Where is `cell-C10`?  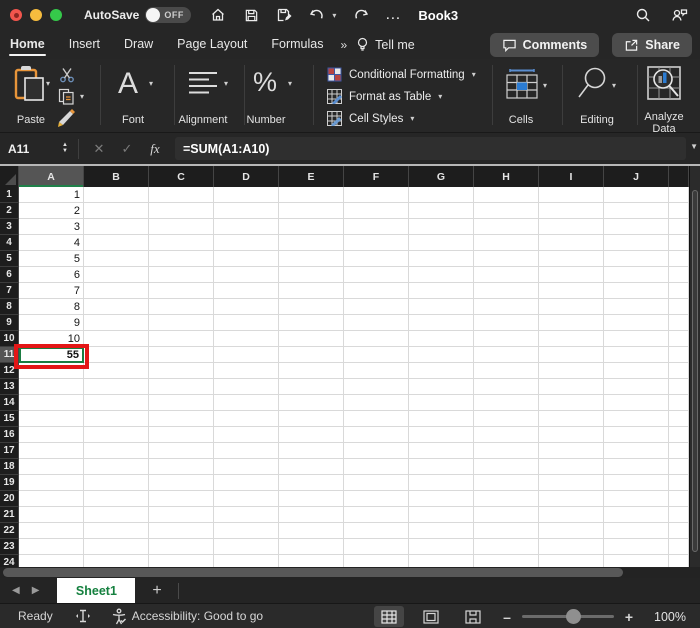 cell-C10 is located at coordinates (181, 339).